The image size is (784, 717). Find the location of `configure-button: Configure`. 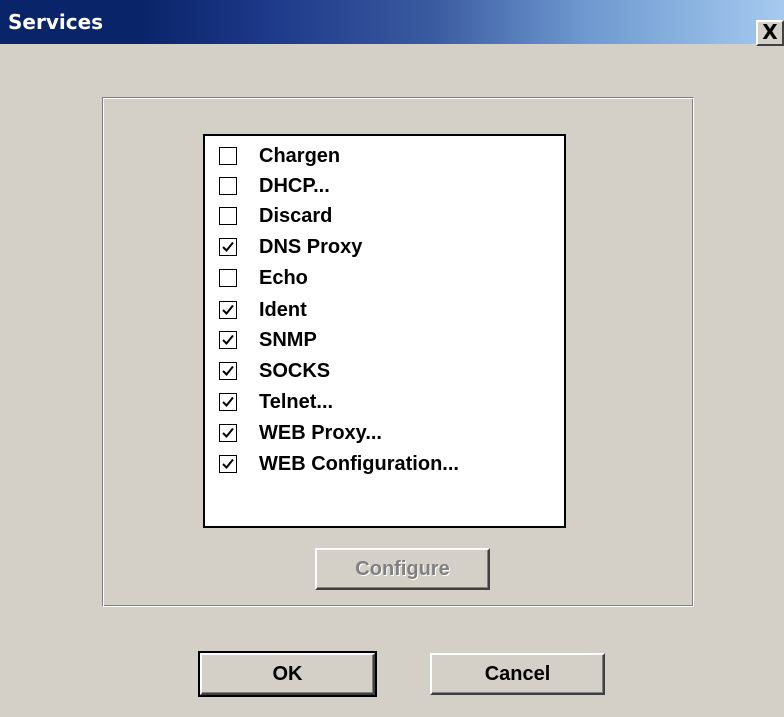

configure-button: Configure is located at coordinates (402, 569).